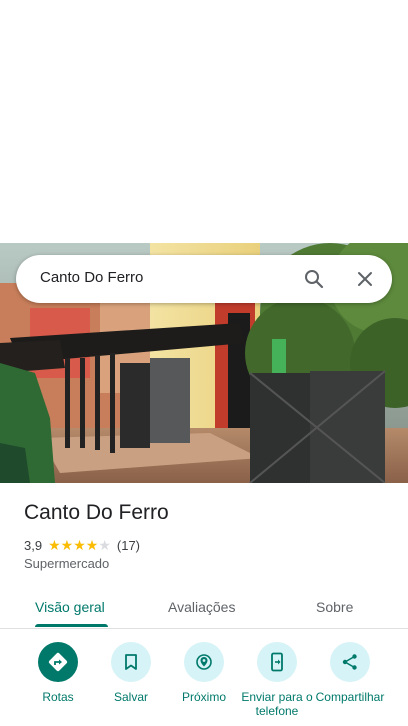 This screenshot has width=408, height=726. What do you see at coordinates (350, 662) in the screenshot?
I see `share-icon` at bounding box center [350, 662].